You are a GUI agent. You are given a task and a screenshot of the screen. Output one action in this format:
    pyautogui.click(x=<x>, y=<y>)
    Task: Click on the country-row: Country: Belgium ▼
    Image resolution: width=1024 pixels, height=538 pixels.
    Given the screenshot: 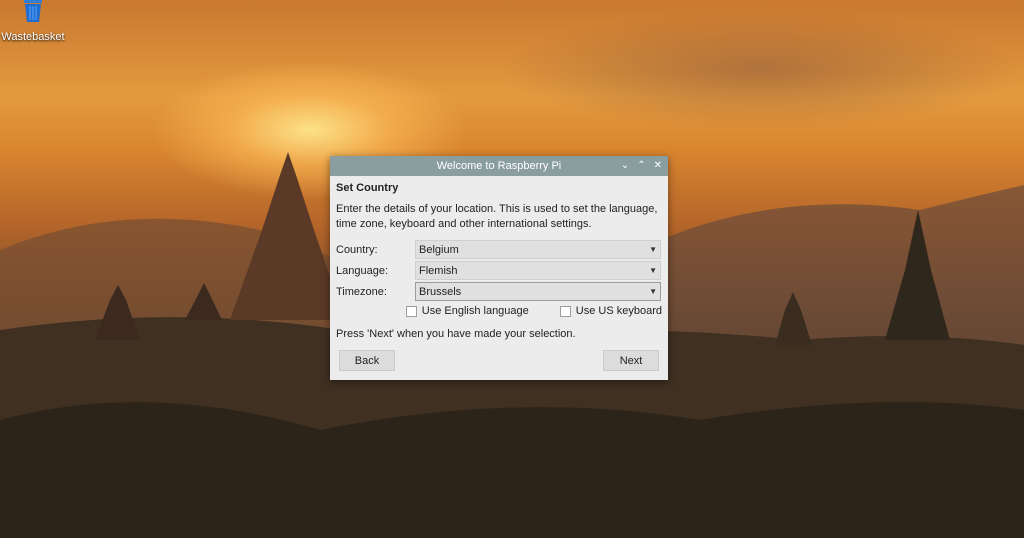 What is the action you would take?
    pyautogui.click(x=499, y=249)
    